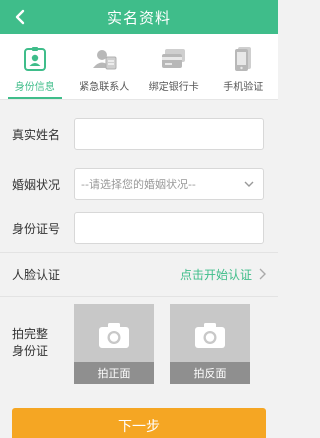 The image size is (320, 438). I want to click on start-face-auth-link: 点击开始认证, so click(223, 274).